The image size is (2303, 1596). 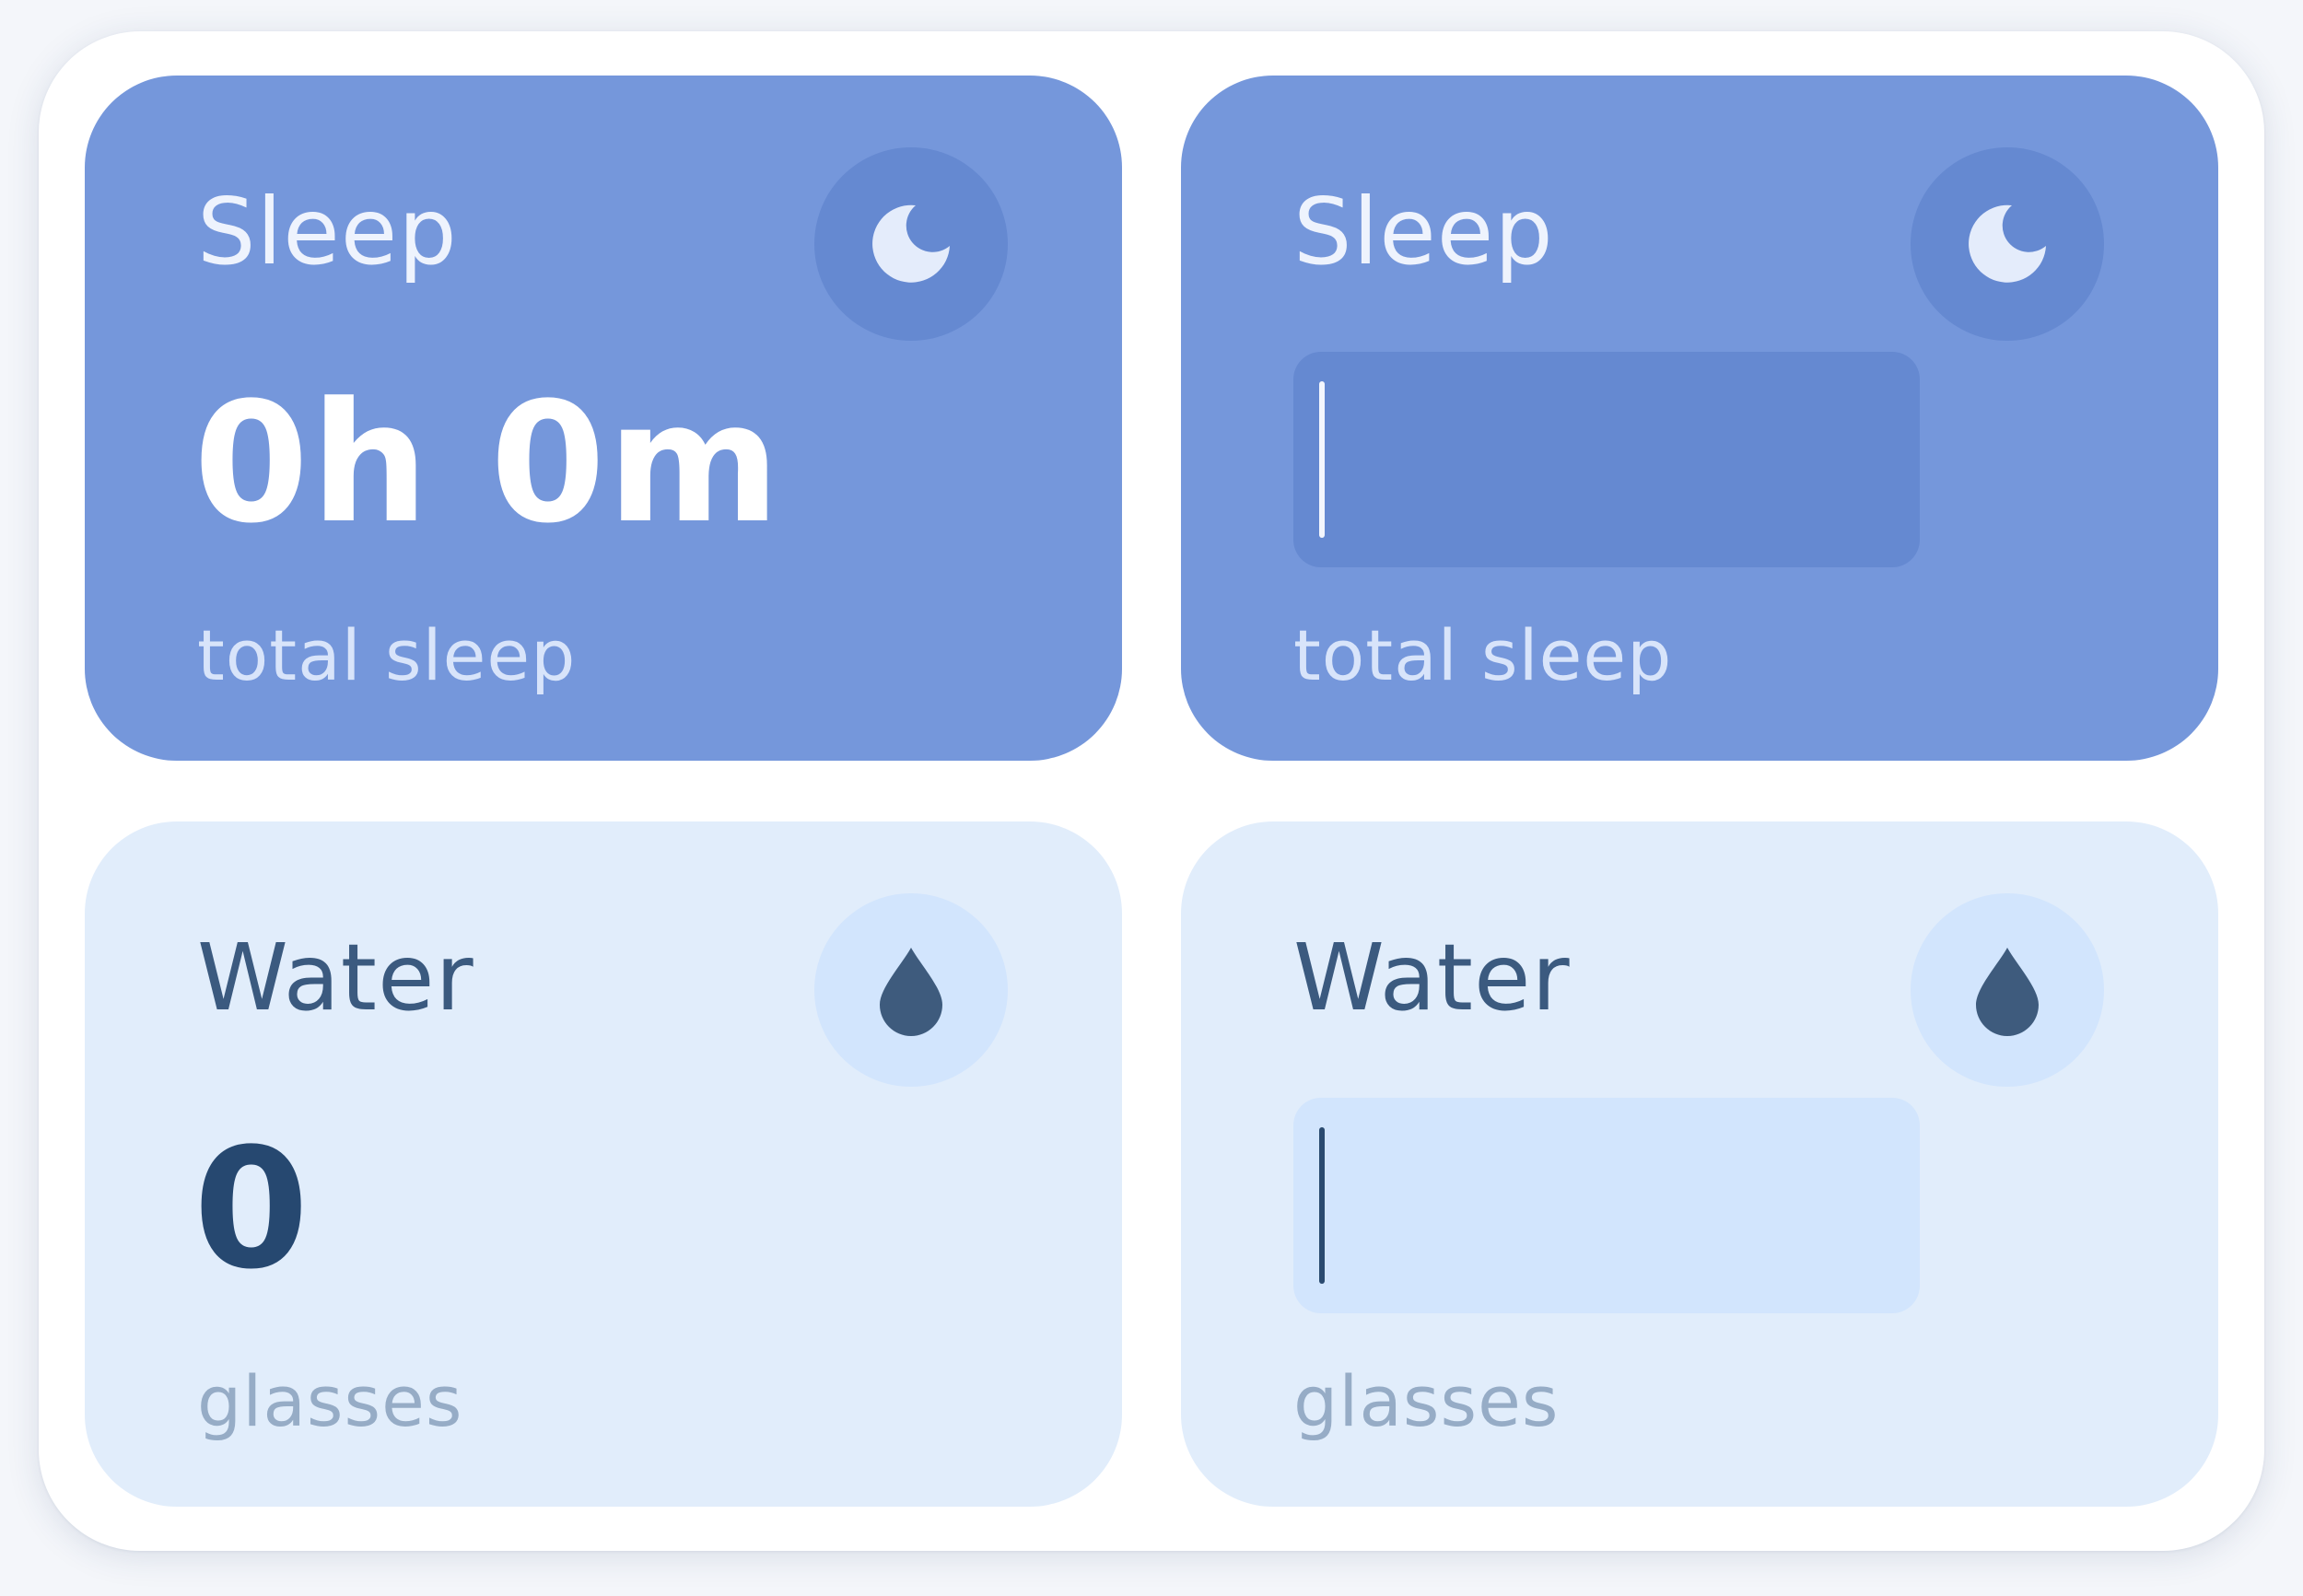 What do you see at coordinates (252, 1210) in the screenshot?
I see `water-glasses-value: 0` at bounding box center [252, 1210].